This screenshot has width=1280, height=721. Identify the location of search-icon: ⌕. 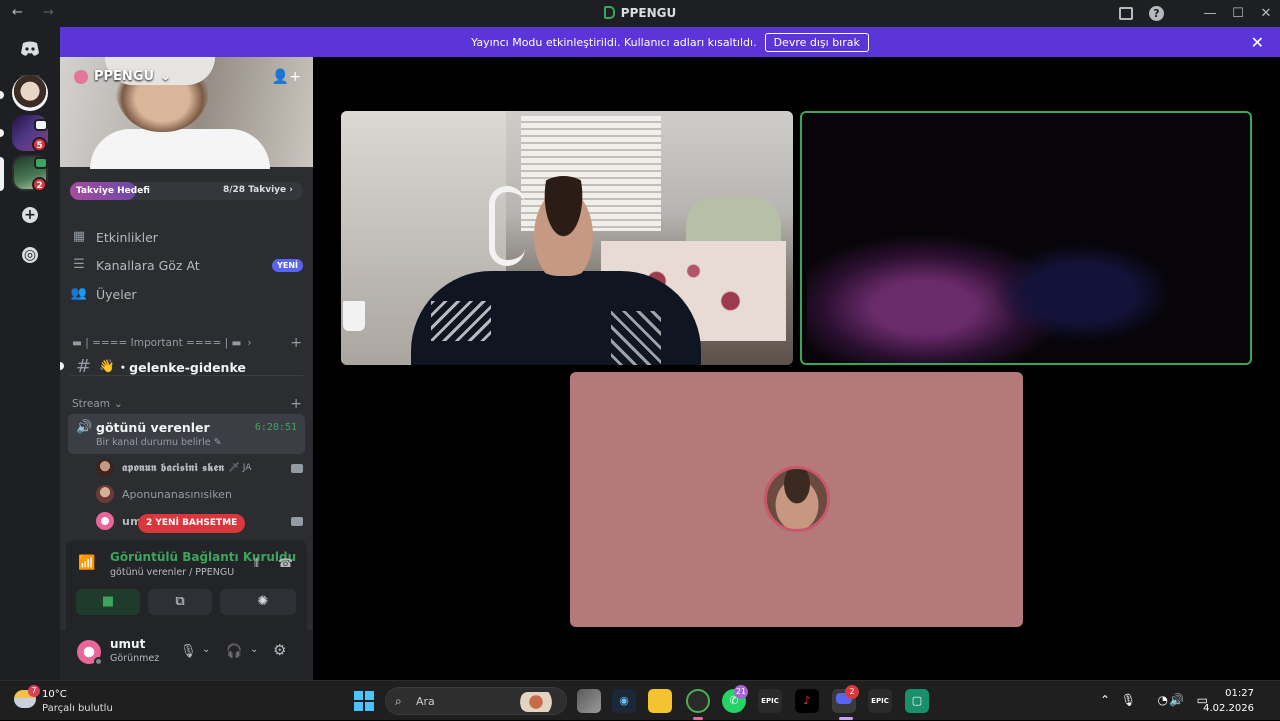
(398, 701).